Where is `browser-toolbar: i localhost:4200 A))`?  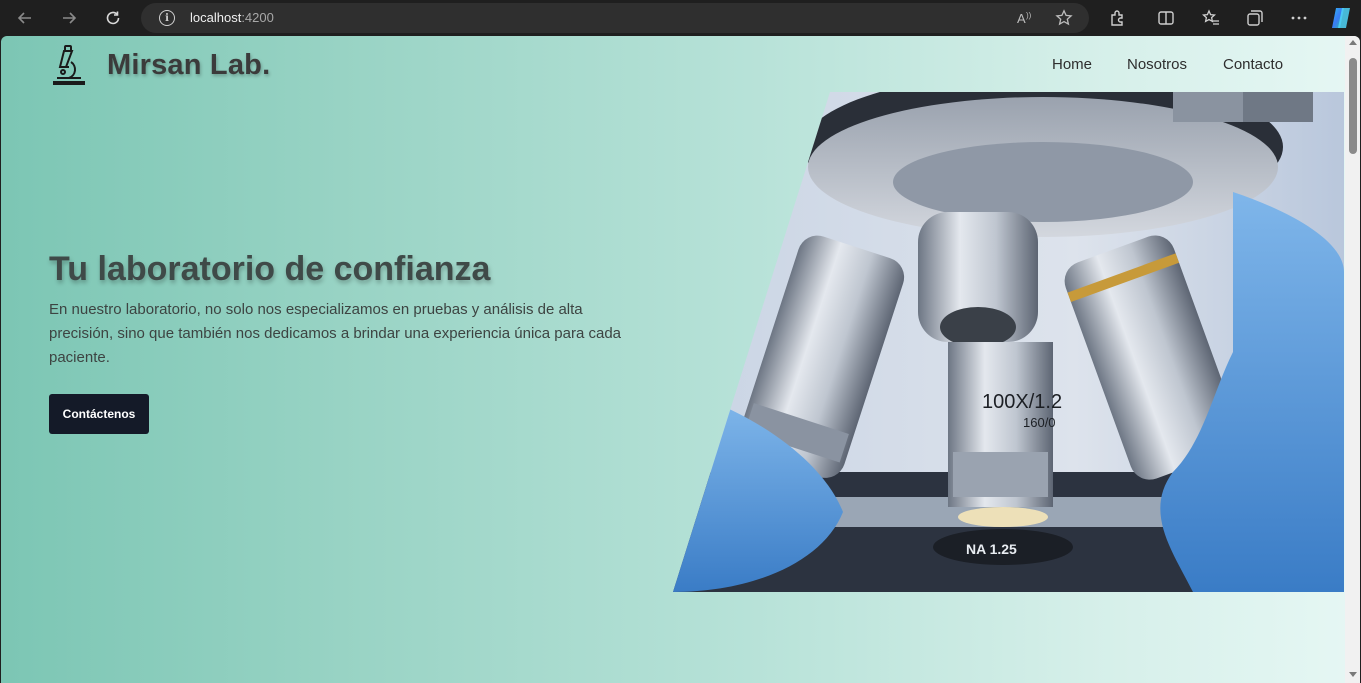
browser-toolbar: i localhost:4200 A)) is located at coordinates (680, 18).